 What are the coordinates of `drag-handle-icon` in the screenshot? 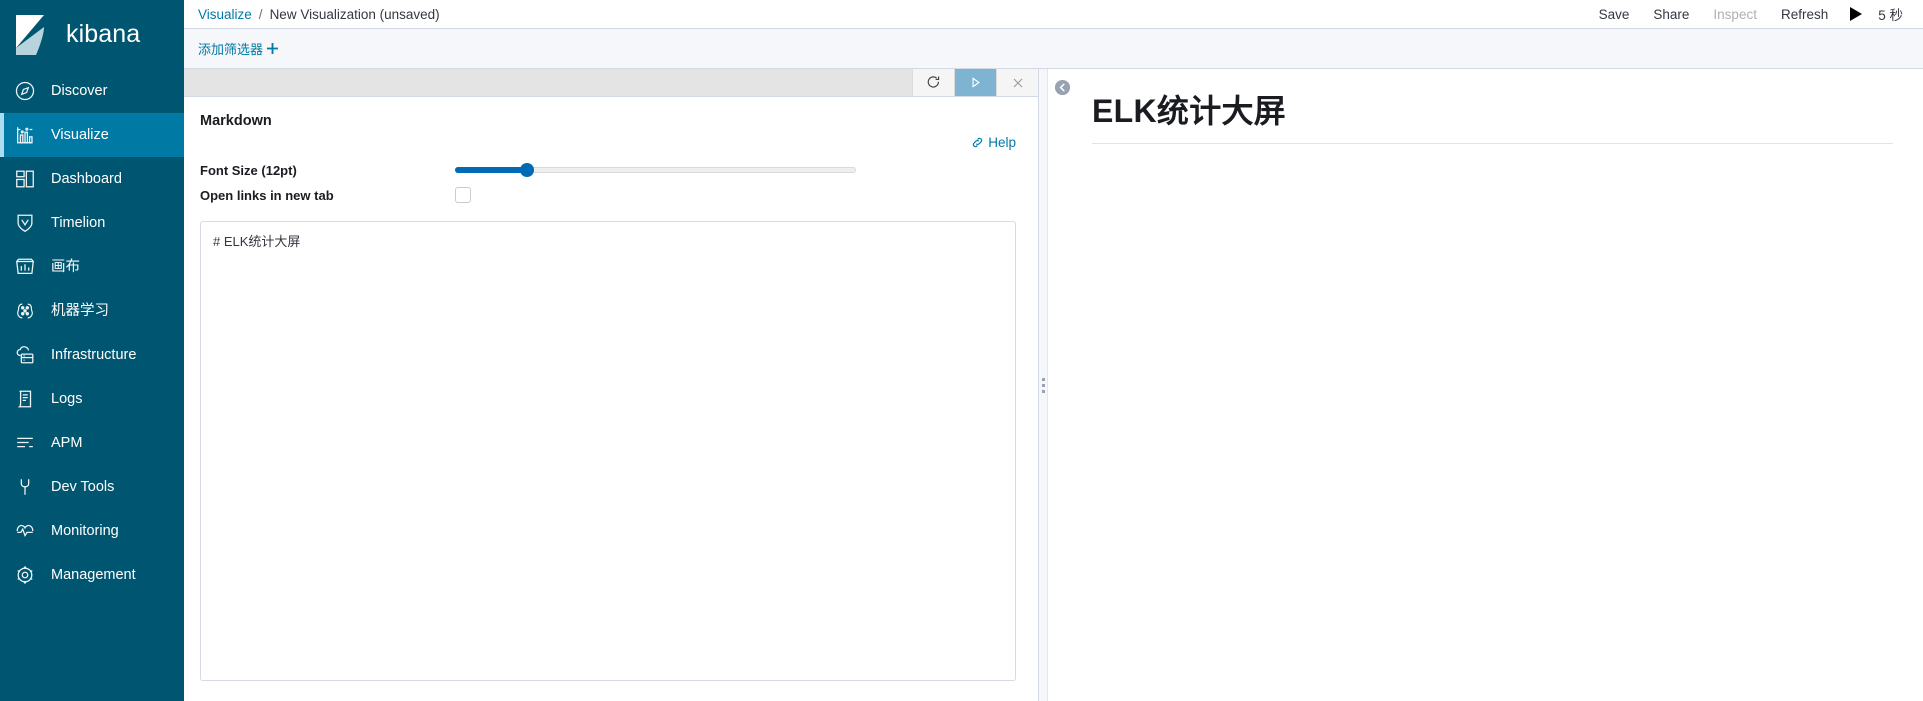 It's located at (1043, 385).